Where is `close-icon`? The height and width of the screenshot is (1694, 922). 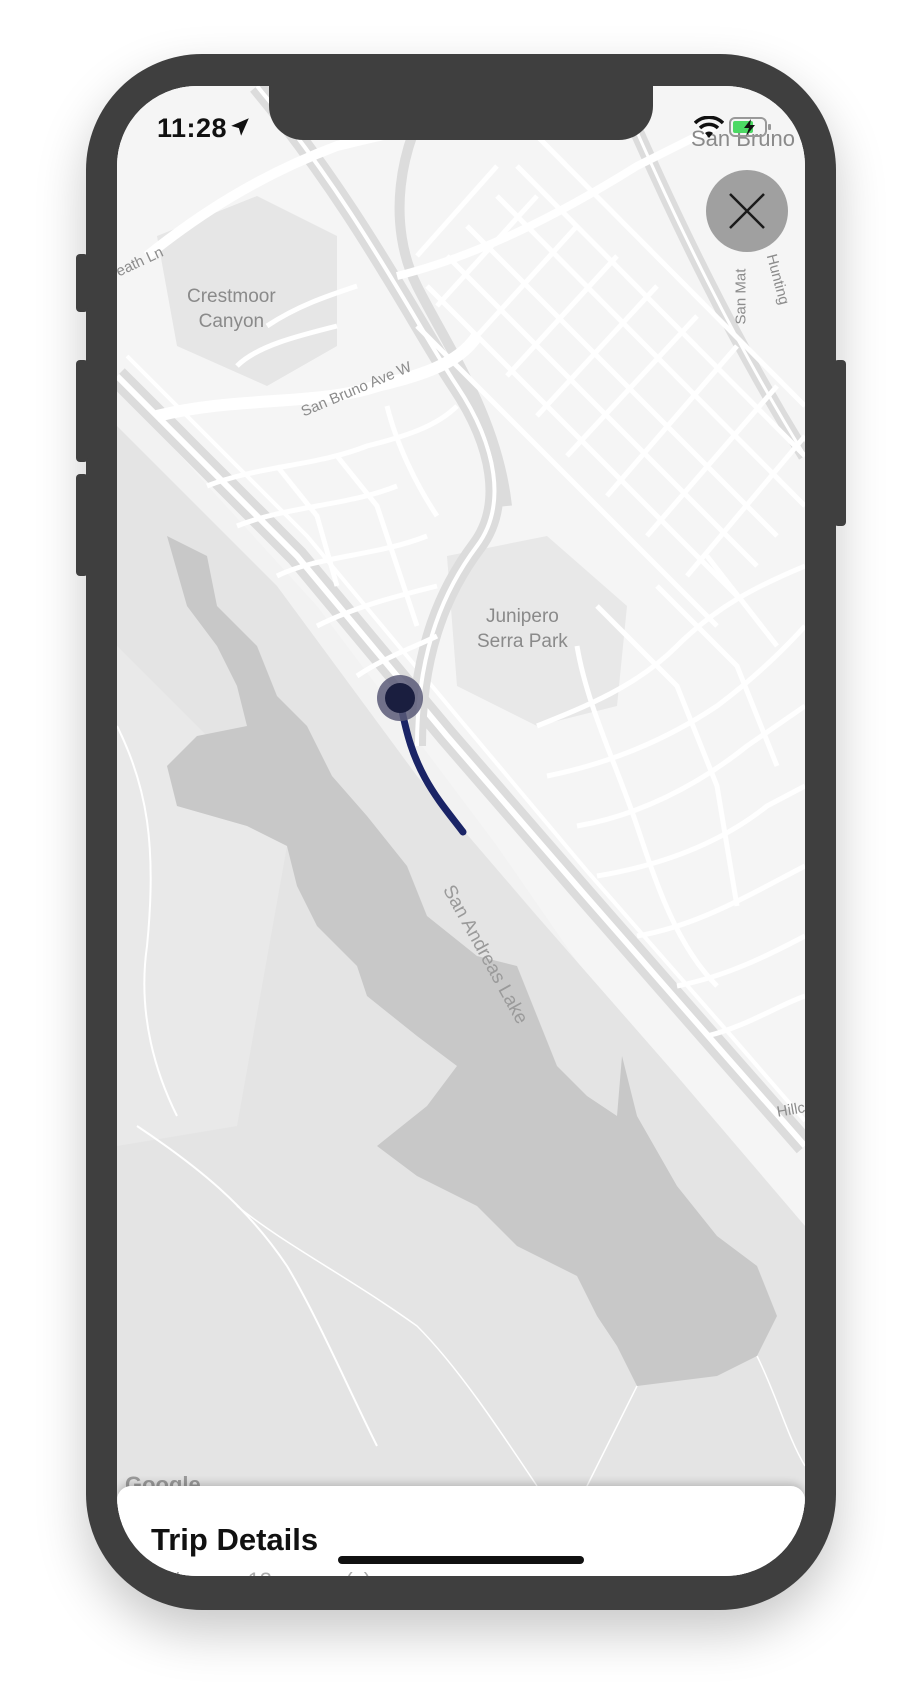
close-icon is located at coordinates (747, 211).